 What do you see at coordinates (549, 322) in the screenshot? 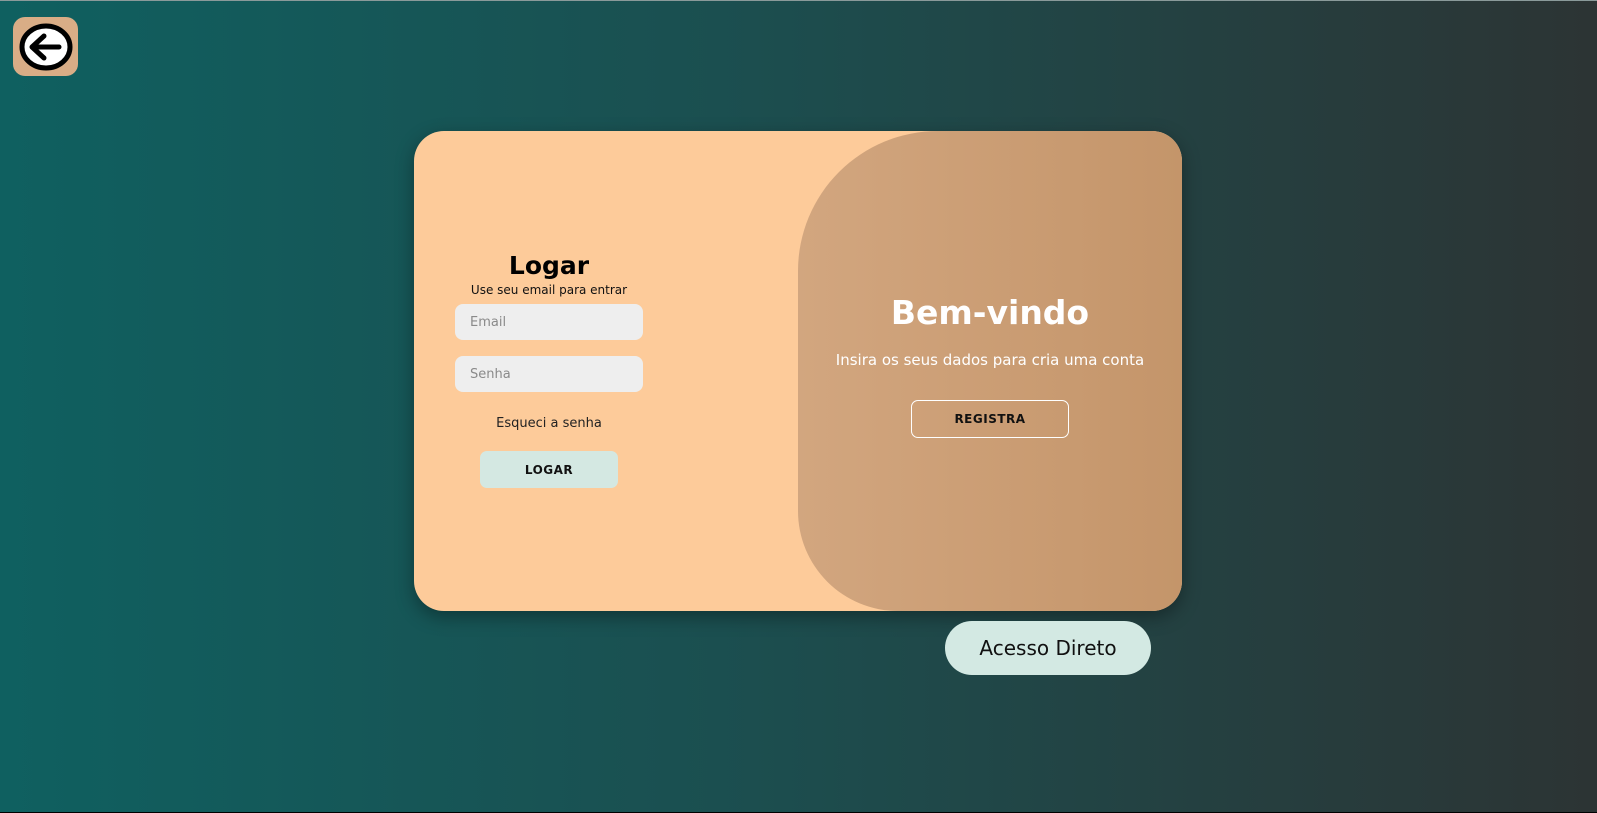
I see `email-input` at bounding box center [549, 322].